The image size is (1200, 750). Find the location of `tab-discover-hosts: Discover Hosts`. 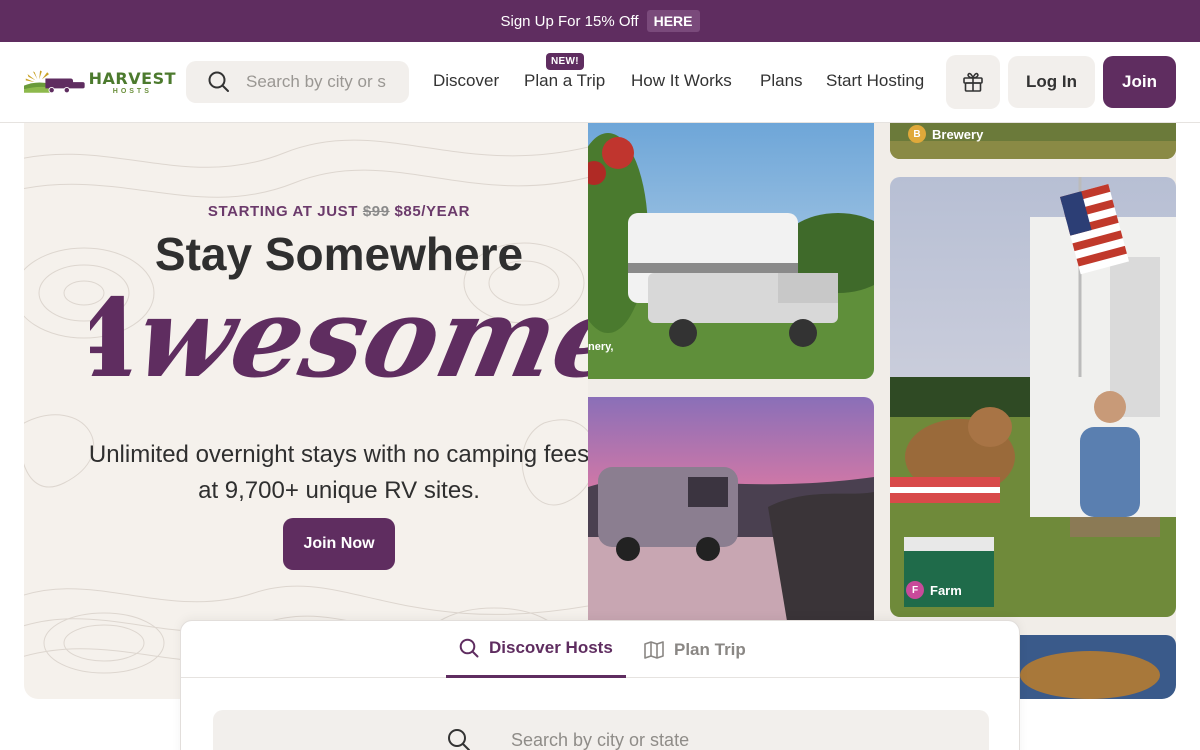

tab-discover-hosts: Discover Hosts is located at coordinates (536, 649).